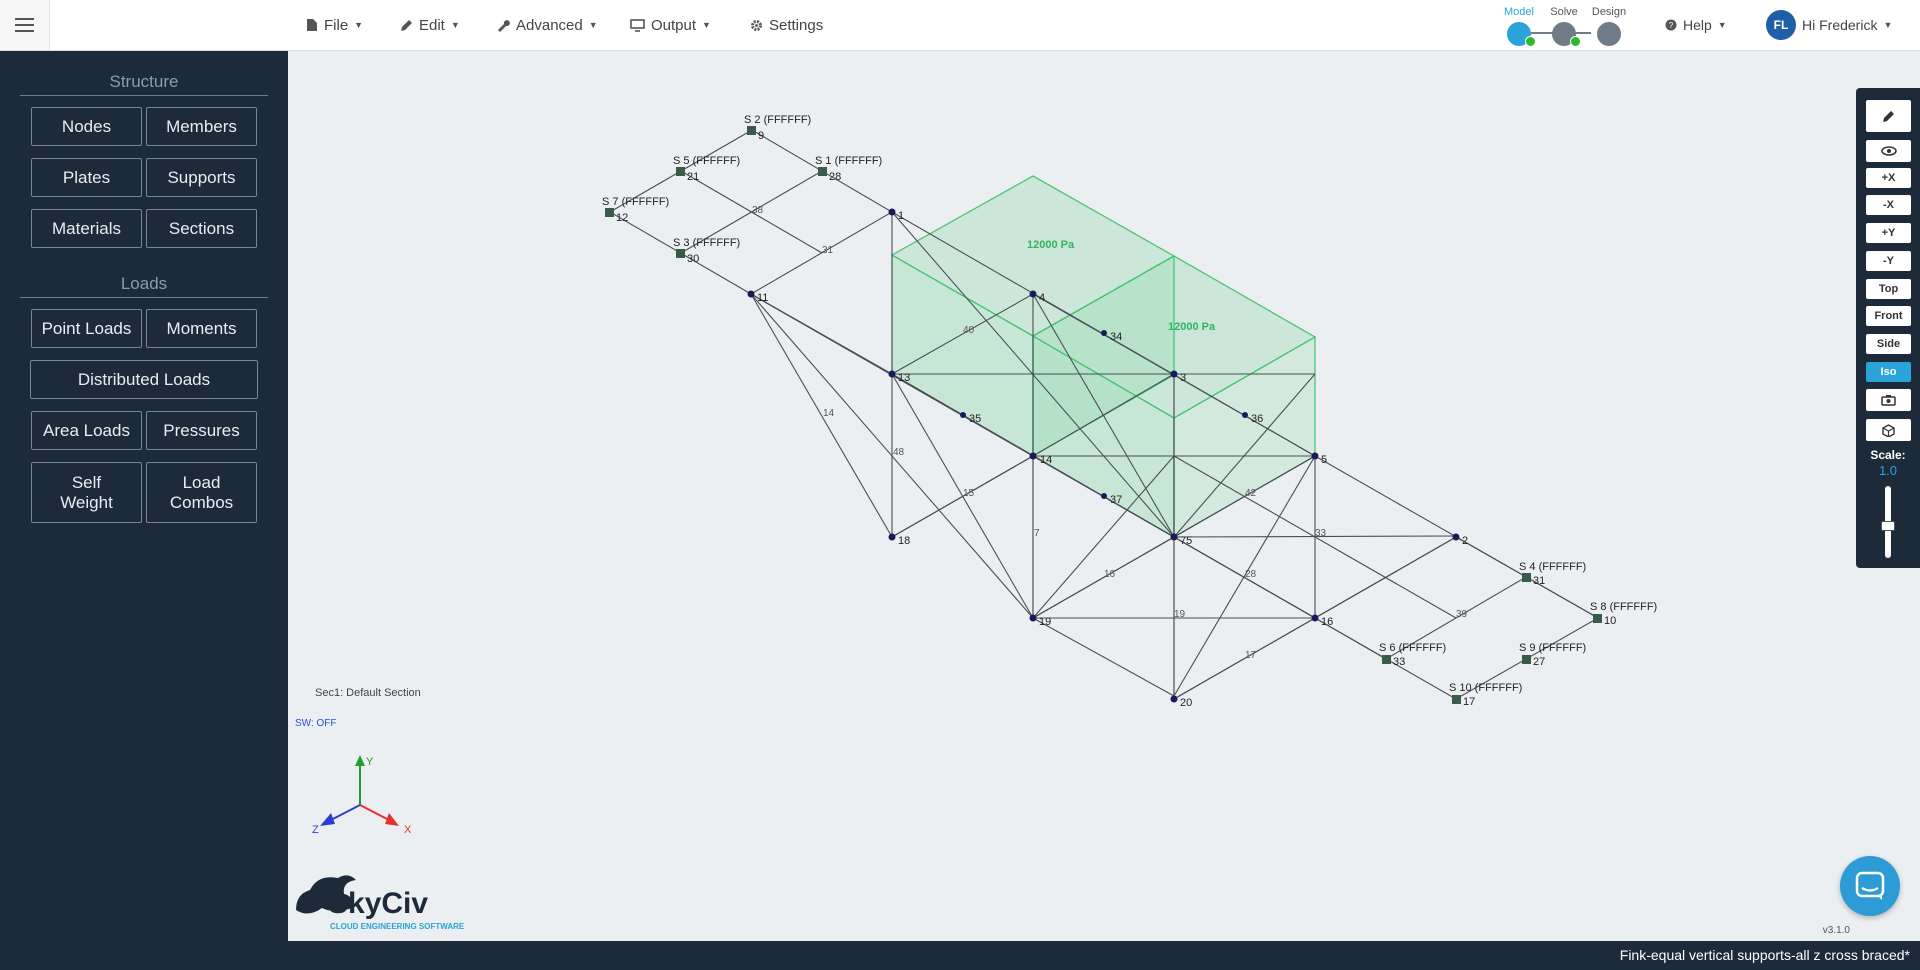 The height and width of the screenshot is (970, 1920). Describe the element at coordinates (1257, 419) in the screenshot. I see `node-label: 36` at that location.